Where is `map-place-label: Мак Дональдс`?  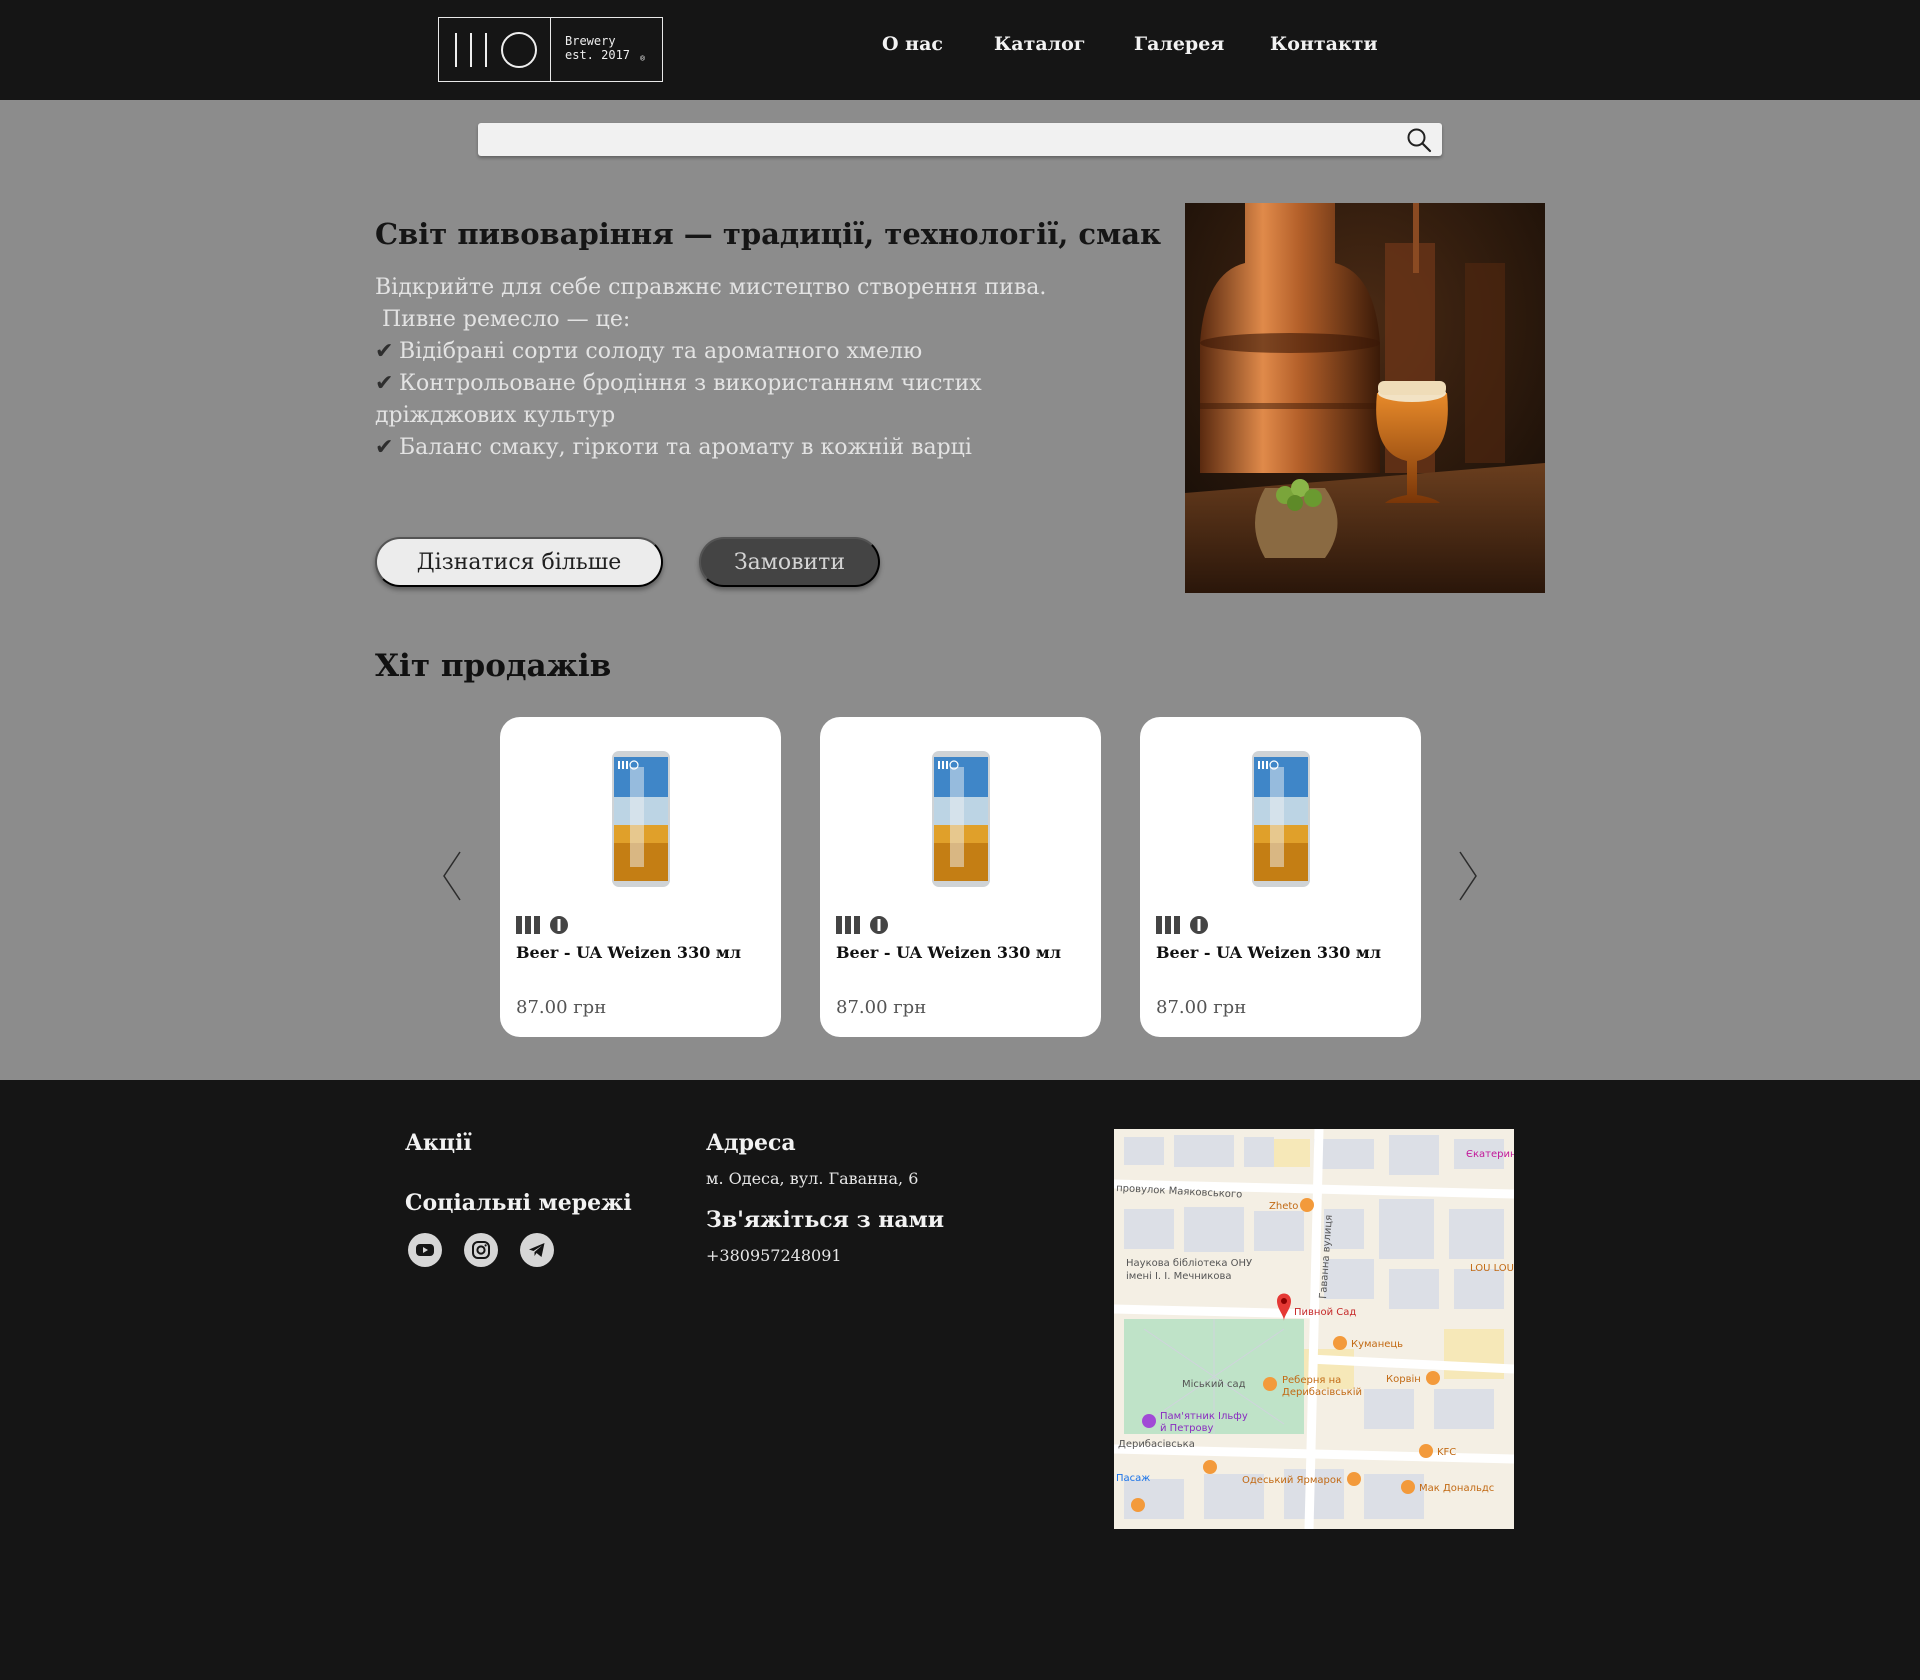 map-place-label: Мак Дональдс is located at coordinates (1456, 1488).